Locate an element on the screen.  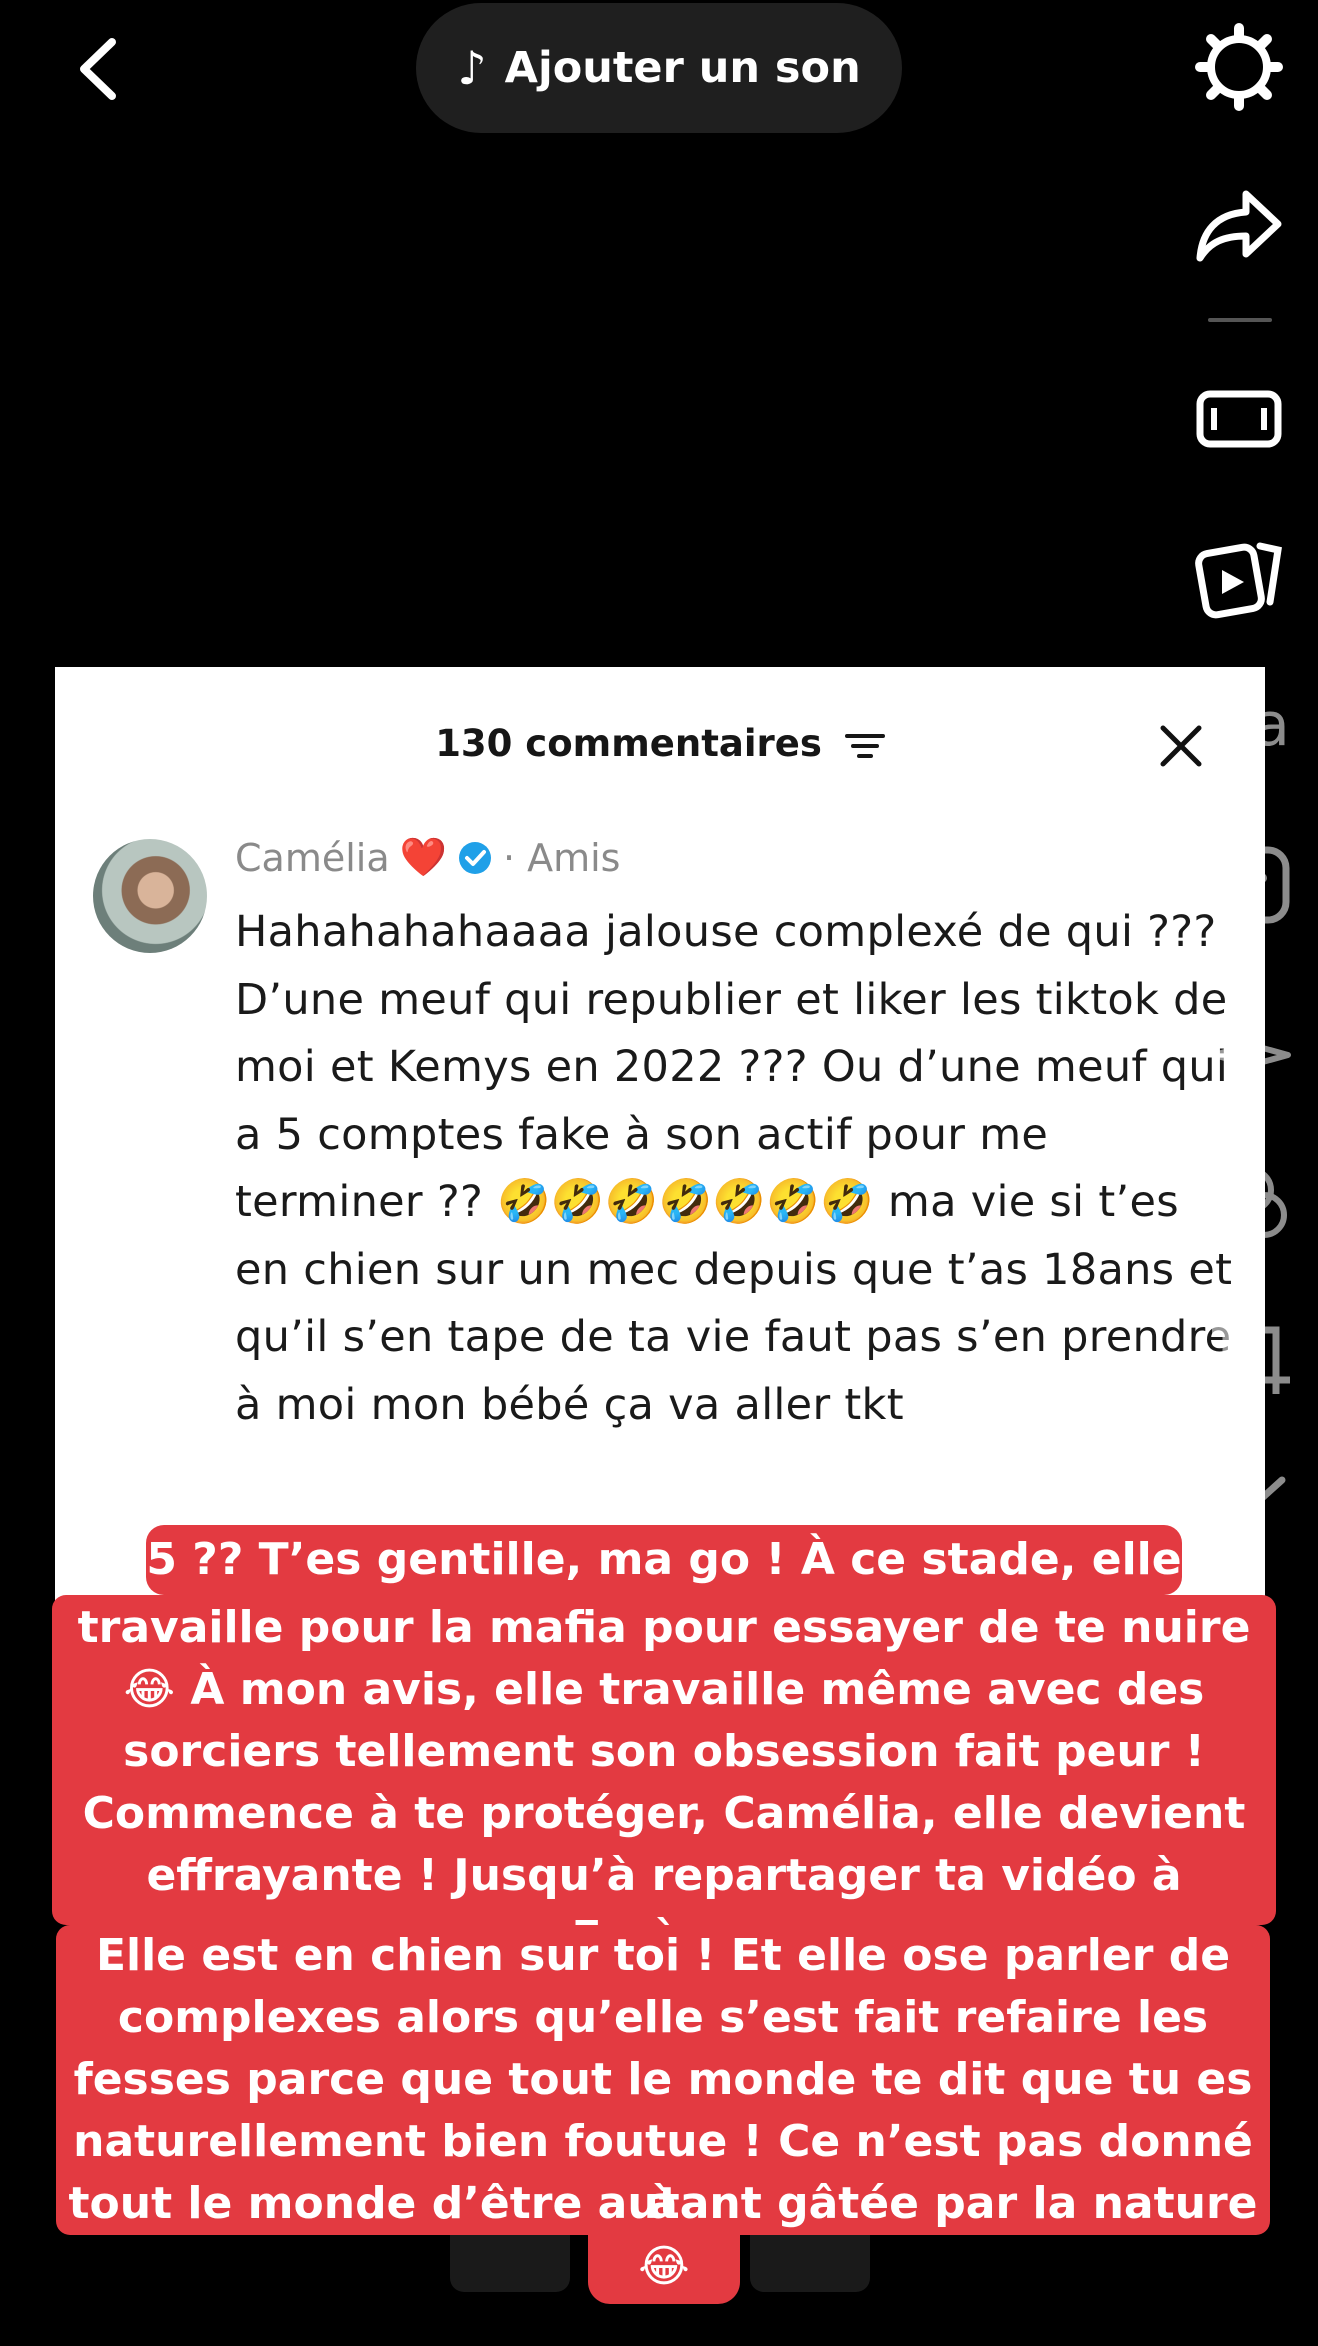
comments-header: 130 commentaires is located at coordinates (660, 743).